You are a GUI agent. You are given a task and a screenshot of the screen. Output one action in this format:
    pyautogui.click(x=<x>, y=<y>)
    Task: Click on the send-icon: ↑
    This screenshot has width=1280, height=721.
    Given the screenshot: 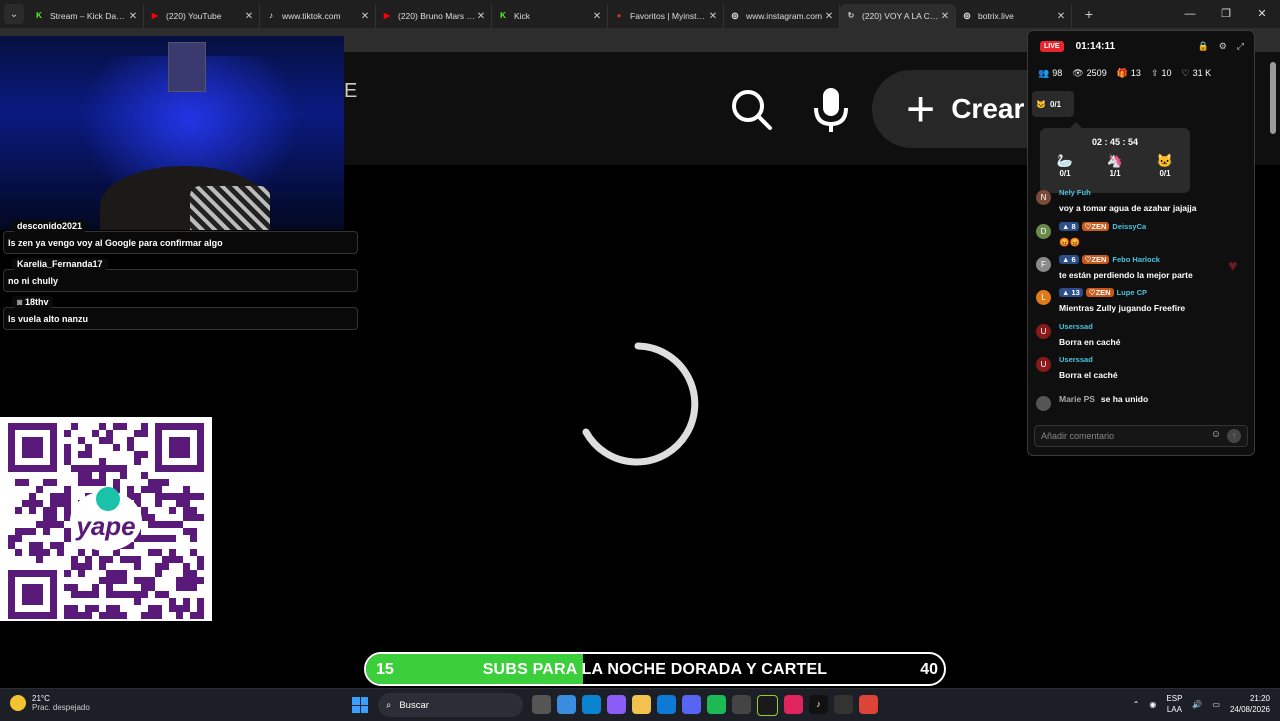 What is the action you would take?
    pyautogui.click(x=1234, y=436)
    